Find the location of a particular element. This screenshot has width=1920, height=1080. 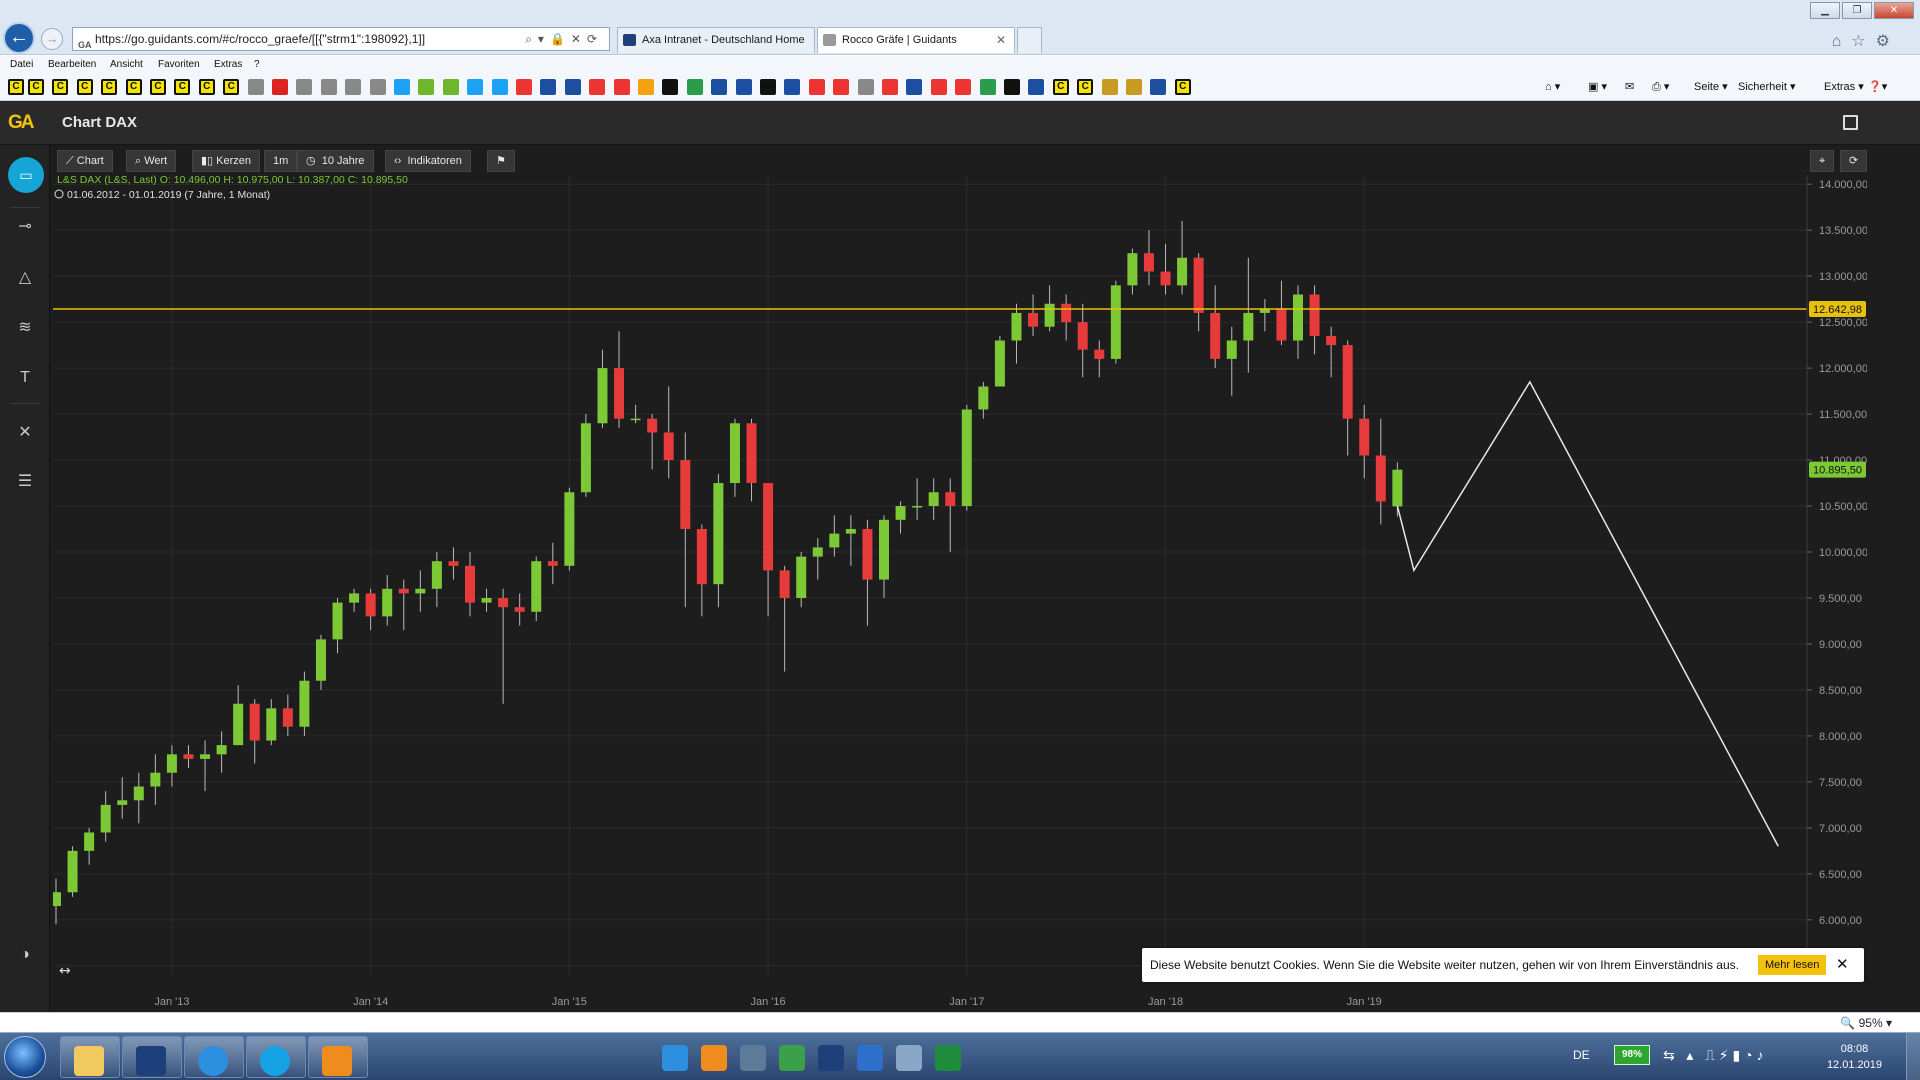

home-star-gear-icons: ⌂☆⚙ is located at coordinates (1866, 41).